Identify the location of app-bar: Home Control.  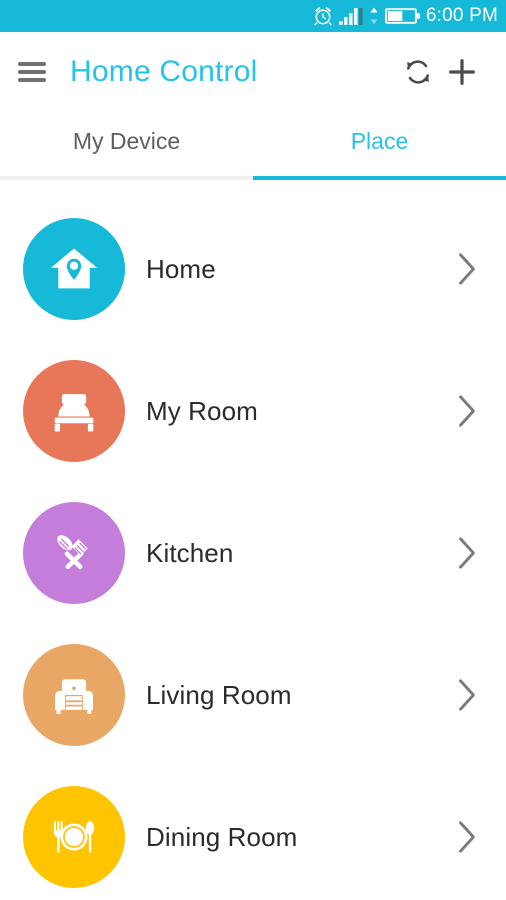
(253, 72).